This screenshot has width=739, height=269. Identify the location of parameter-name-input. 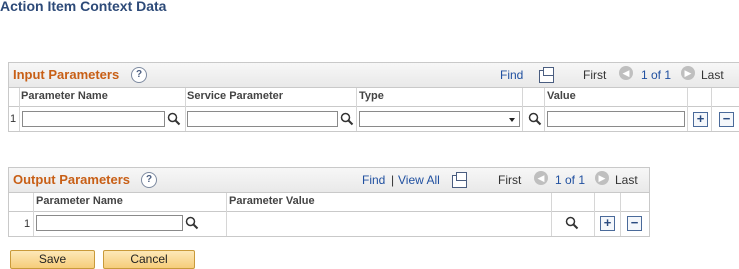
(93, 119).